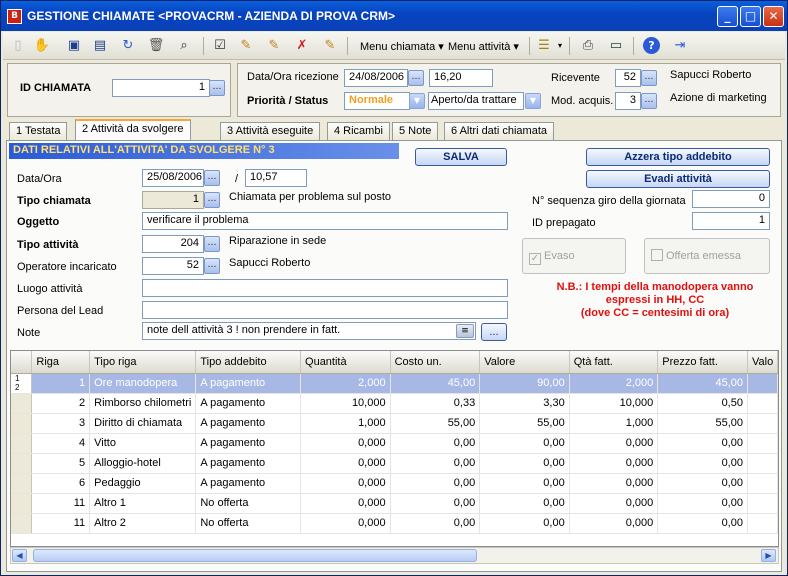 This screenshot has width=788, height=576. What do you see at coordinates (61, 503) in the screenshot?
I see `cell-riga: 11` at bounding box center [61, 503].